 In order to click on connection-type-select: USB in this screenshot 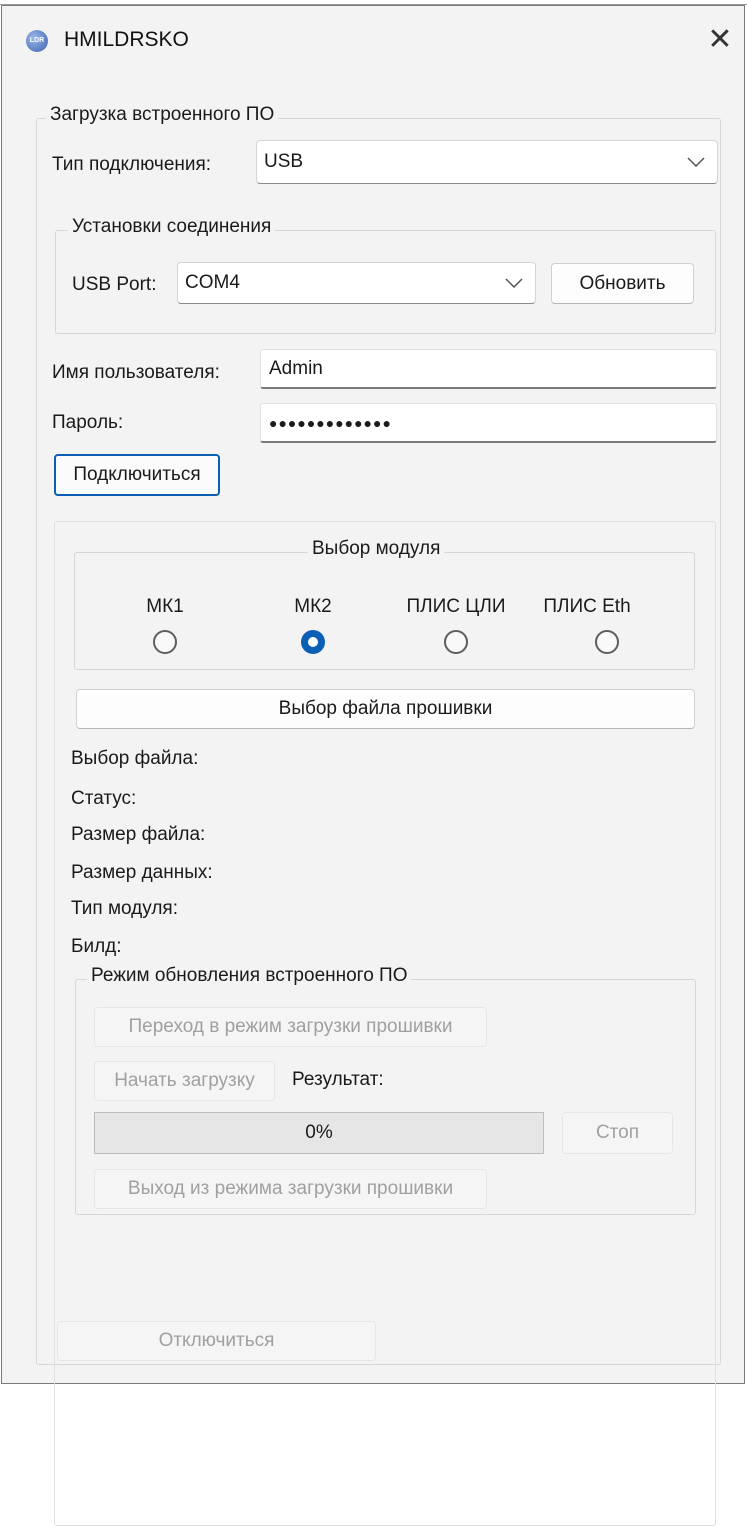, I will do `click(487, 162)`.